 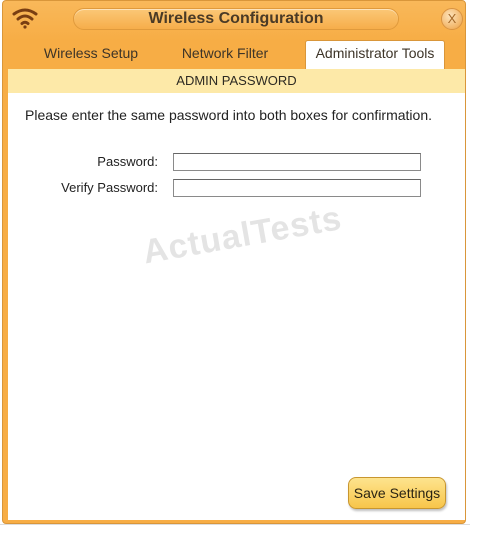 I want to click on verify-password-input, so click(x=297, y=188).